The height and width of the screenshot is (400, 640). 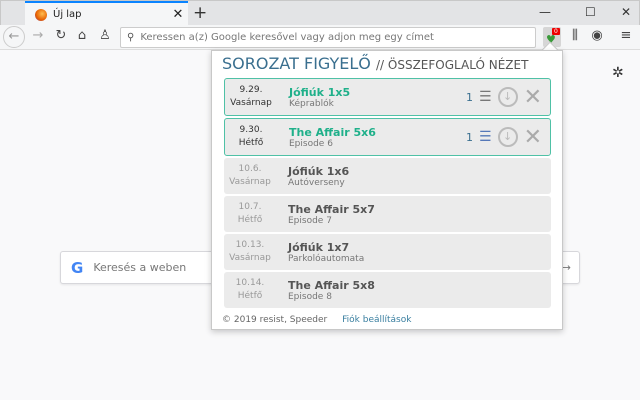 I want to click on privacy-icon: ♙, so click(x=105, y=35).